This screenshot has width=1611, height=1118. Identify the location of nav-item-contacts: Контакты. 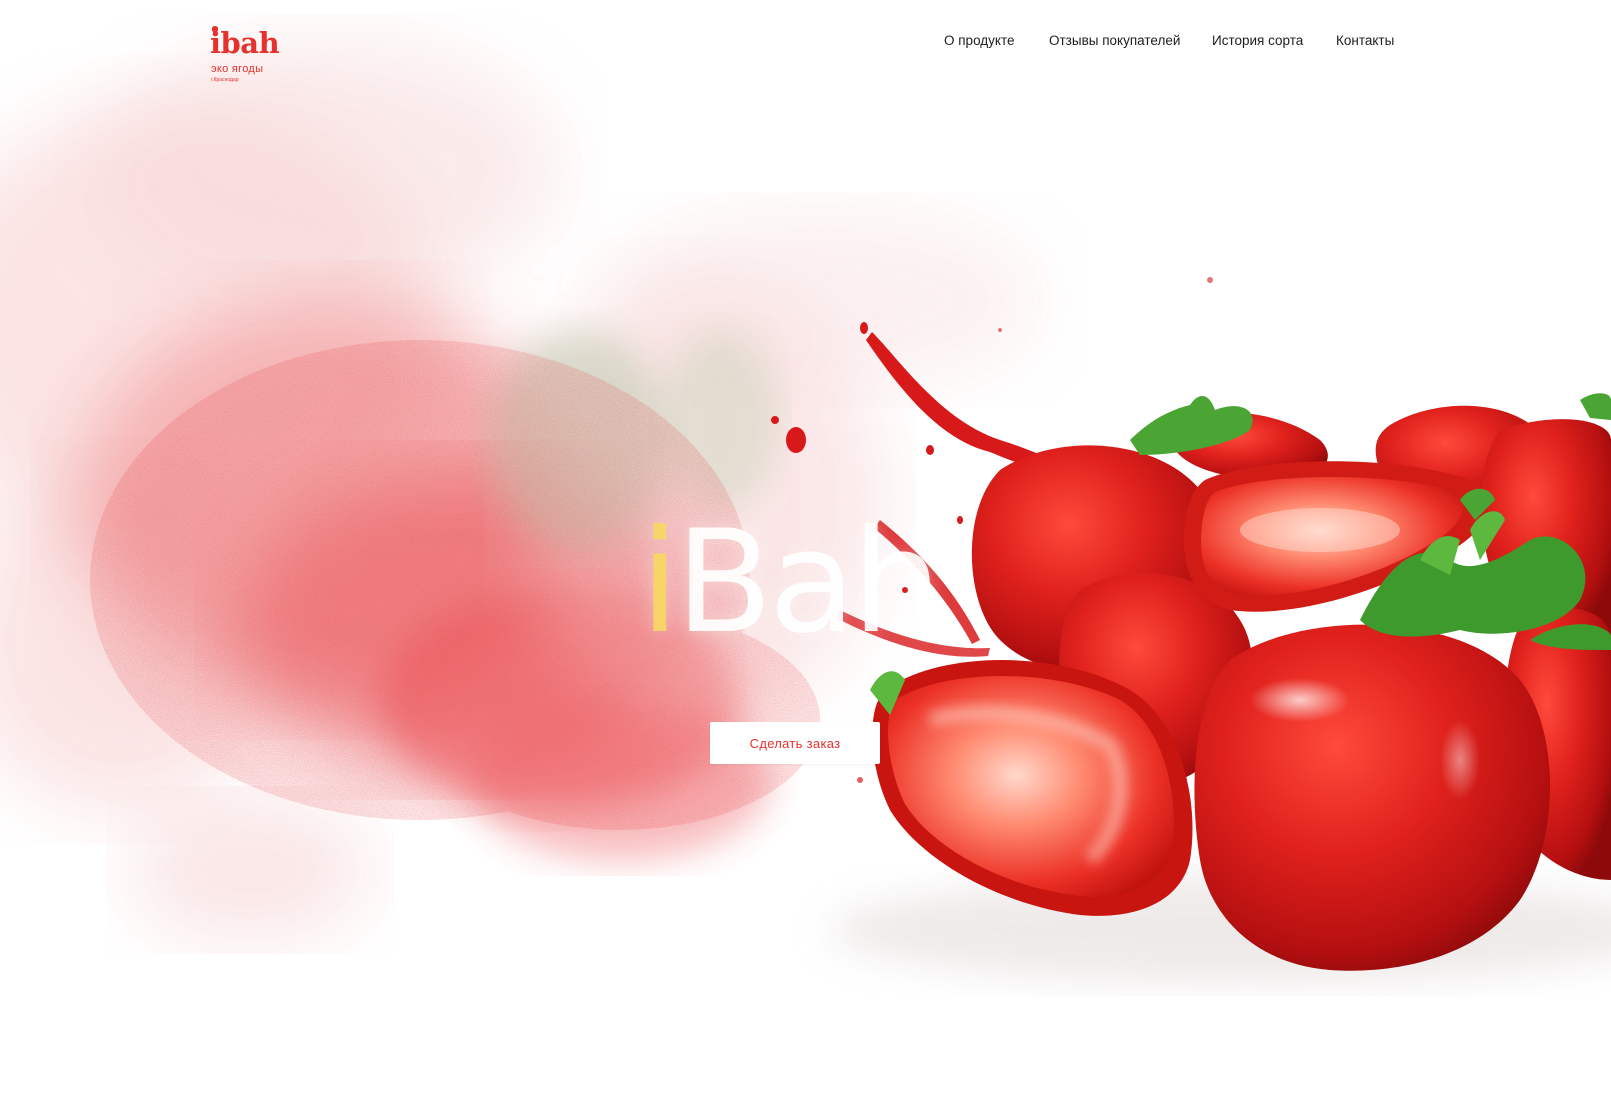
(1365, 41).